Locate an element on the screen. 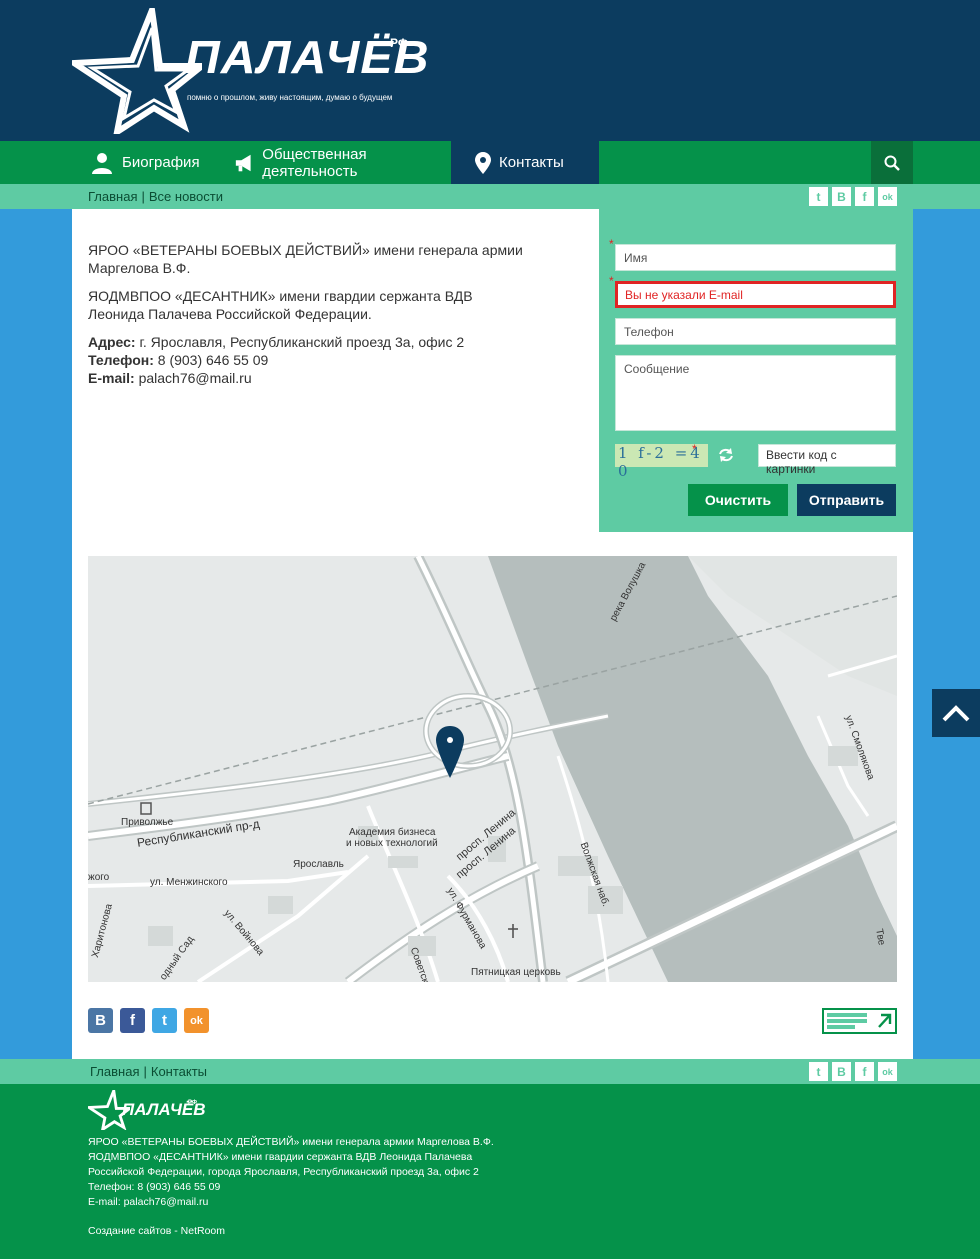 The width and height of the screenshot is (980, 1259). email-value: palach76@mail.ru is located at coordinates (193, 378).